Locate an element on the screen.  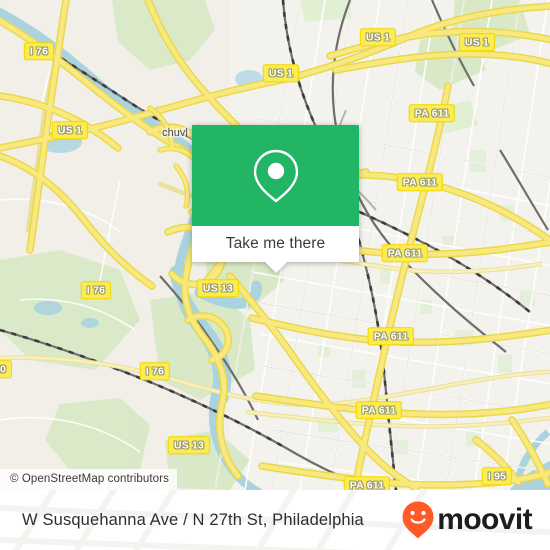
popup-pin-area is located at coordinates (275, 175).